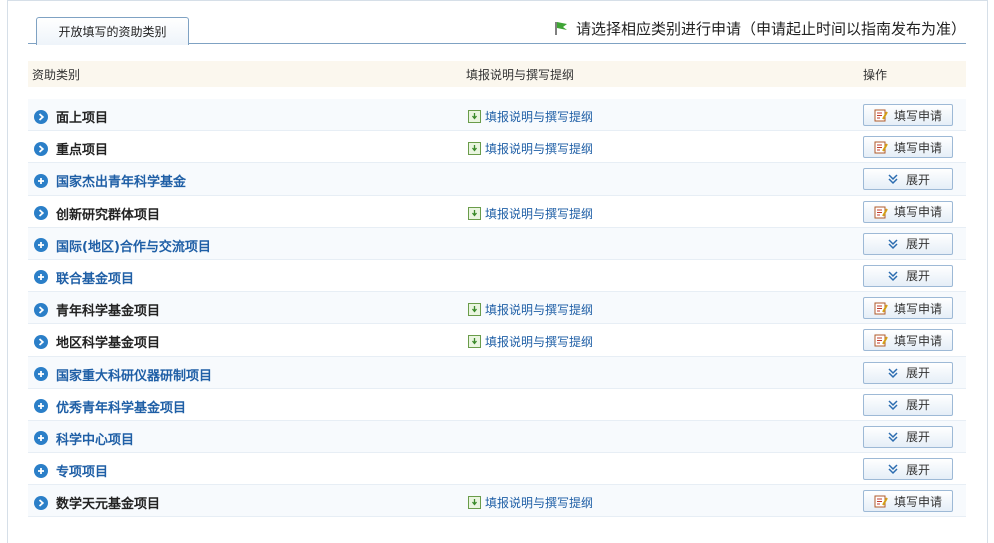 Image resolution: width=994 pixels, height=543 pixels. I want to click on table-row: 创新研究群体项目 填报说明与撰写提纲 填写申请, so click(497, 211).